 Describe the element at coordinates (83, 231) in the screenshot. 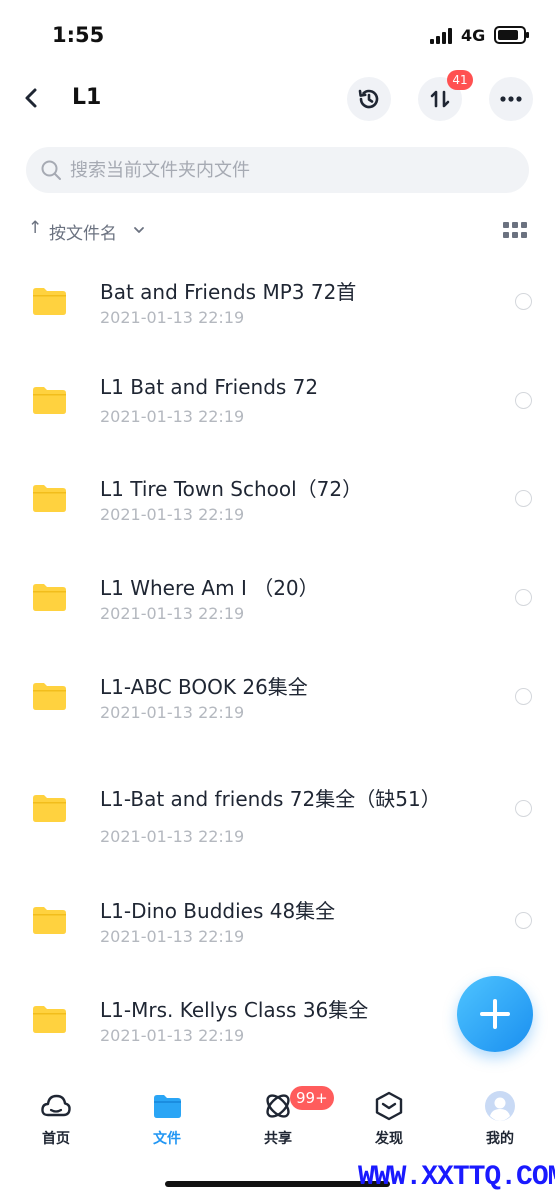

I see `sort-label: 按文件名` at that location.